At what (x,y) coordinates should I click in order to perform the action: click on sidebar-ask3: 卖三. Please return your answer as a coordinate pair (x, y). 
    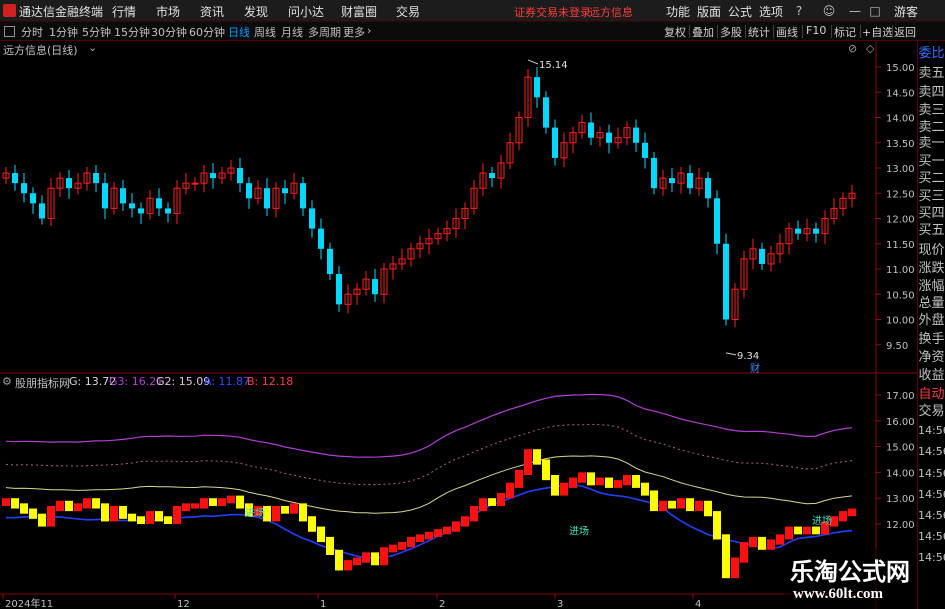
    Looking at the image, I should click on (931, 111).